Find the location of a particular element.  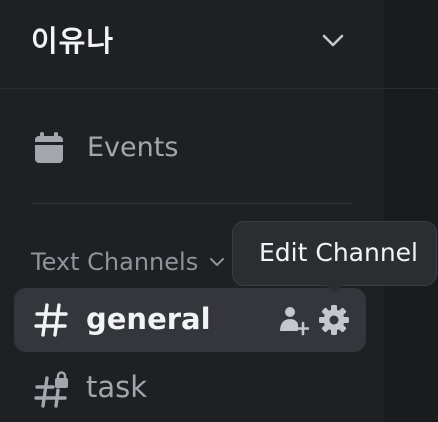

text-channels-category: Text Channels is located at coordinates (141, 263).